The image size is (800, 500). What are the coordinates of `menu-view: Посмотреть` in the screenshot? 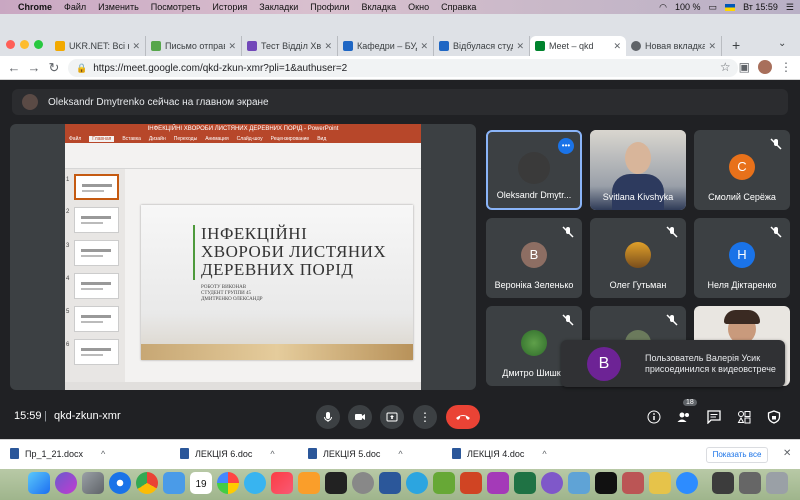 It's located at (176, 7).